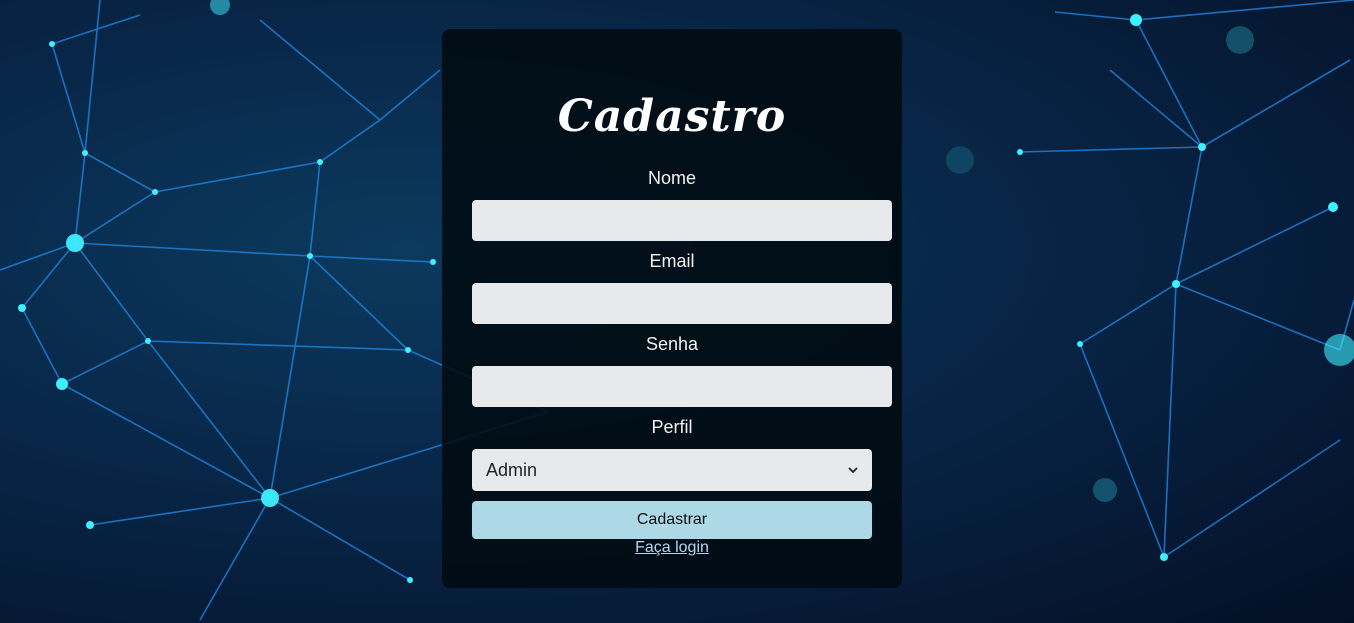  What do you see at coordinates (682, 220) in the screenshot?
I see `name-input` at bounding box center [682, 220].